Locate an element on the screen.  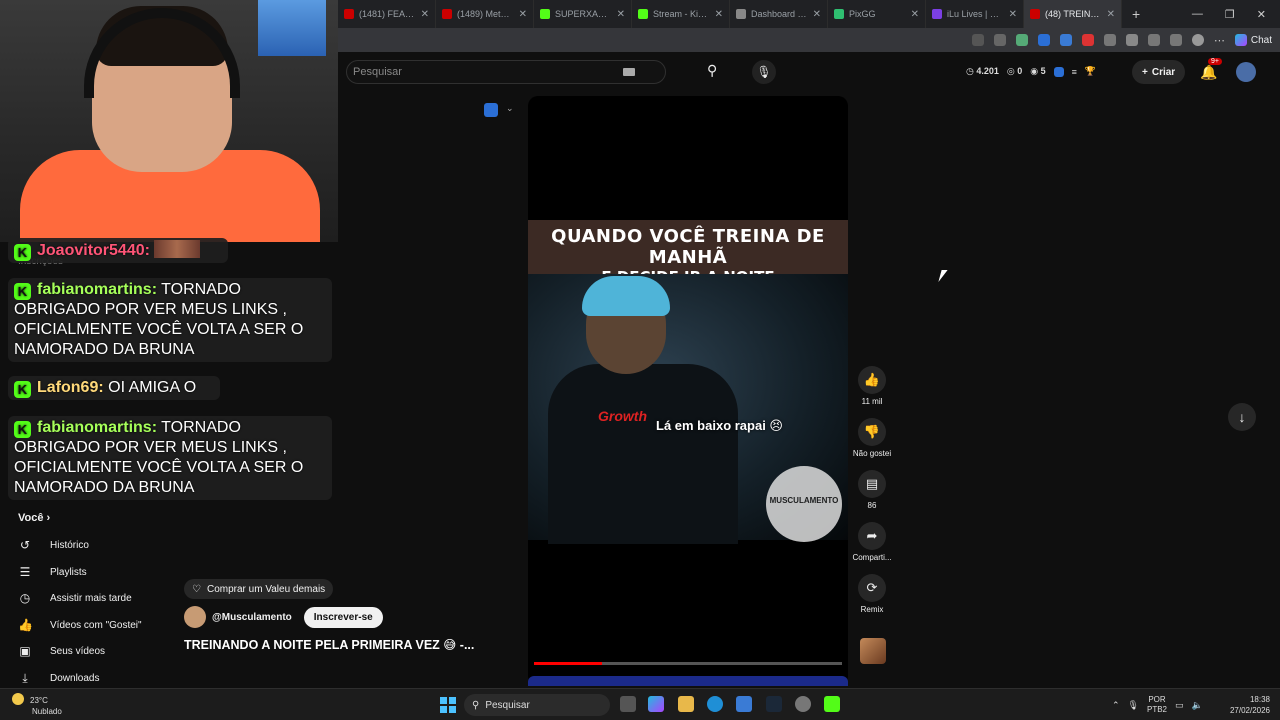
favorites-icon is located at coordinates (1153, 40).